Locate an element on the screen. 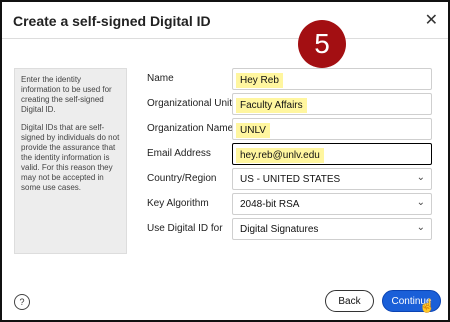 The image size is (450, 322). row-email: Email Address hey.reb@unlv.edu is located at coordinates (287, 155).